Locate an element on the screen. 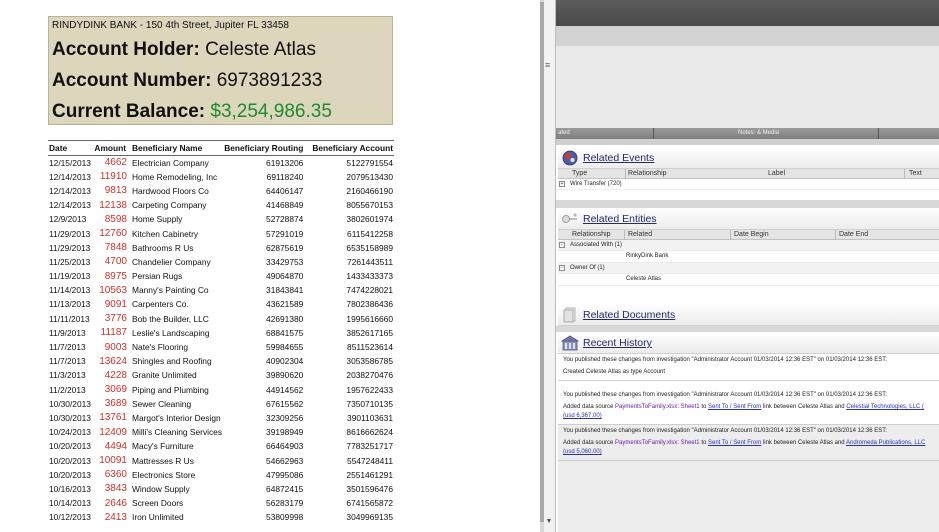 The width and height of the screenshot is (939, 532). cell-beneficiary-name: Kitchen Cabinetry is located at coordinates (165, 233).